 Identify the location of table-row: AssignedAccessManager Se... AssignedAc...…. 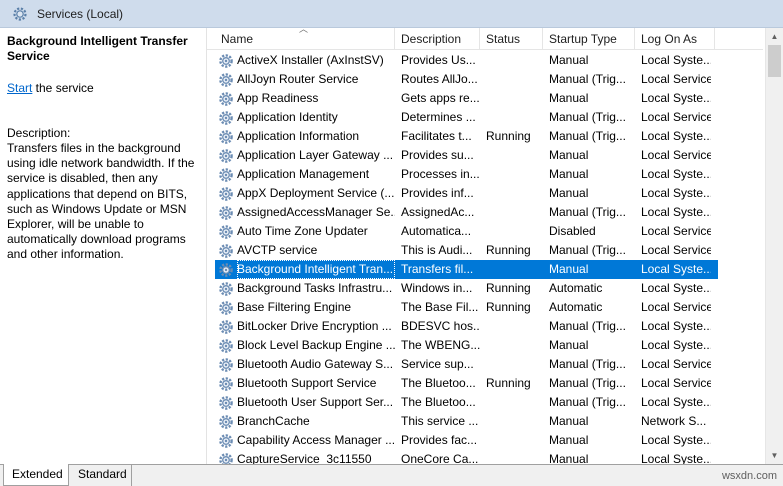
(466, 212).